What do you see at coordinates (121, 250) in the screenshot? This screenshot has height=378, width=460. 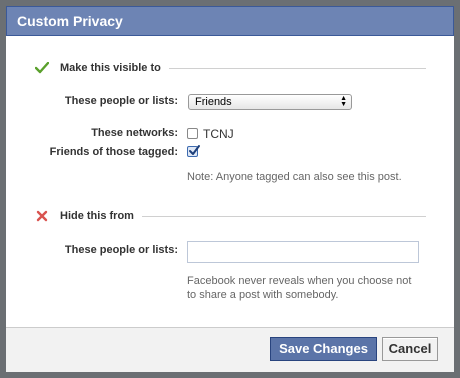 I see `hide-people-label: These people or lists:` at bounding box center [121, 250].